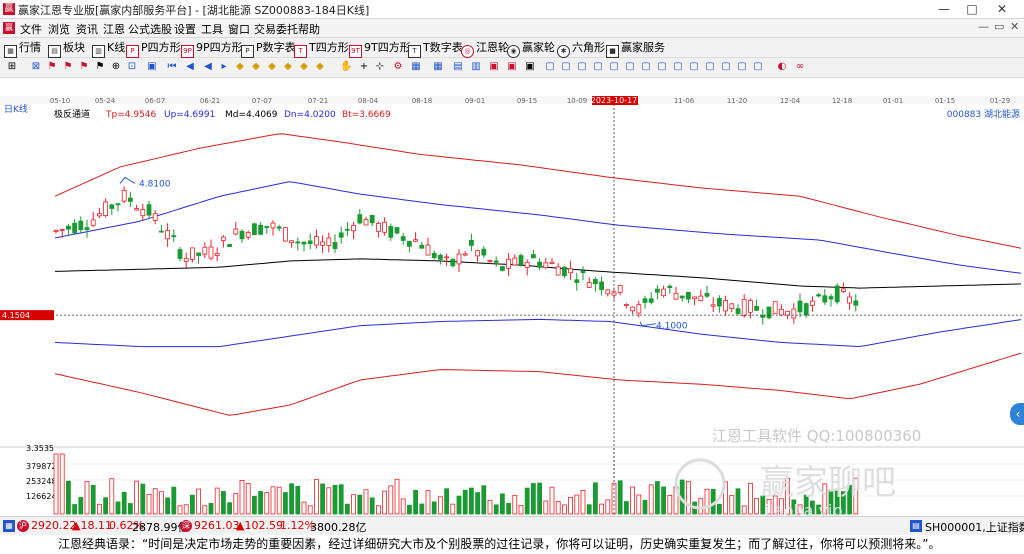 This screenshot has width=1024, height=554. I want to click on tool-icon-26: ▢, so click(550, 67).